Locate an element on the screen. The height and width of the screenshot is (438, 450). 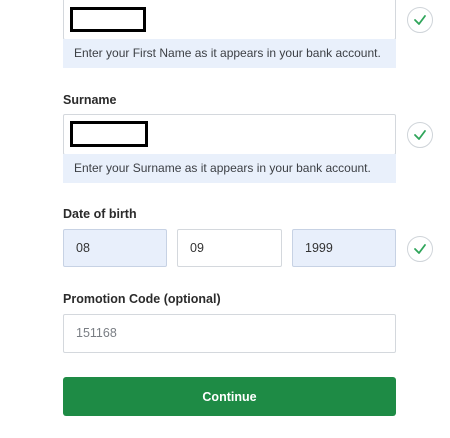
dob-valid-check-icon is located at coordinates (420, 249).